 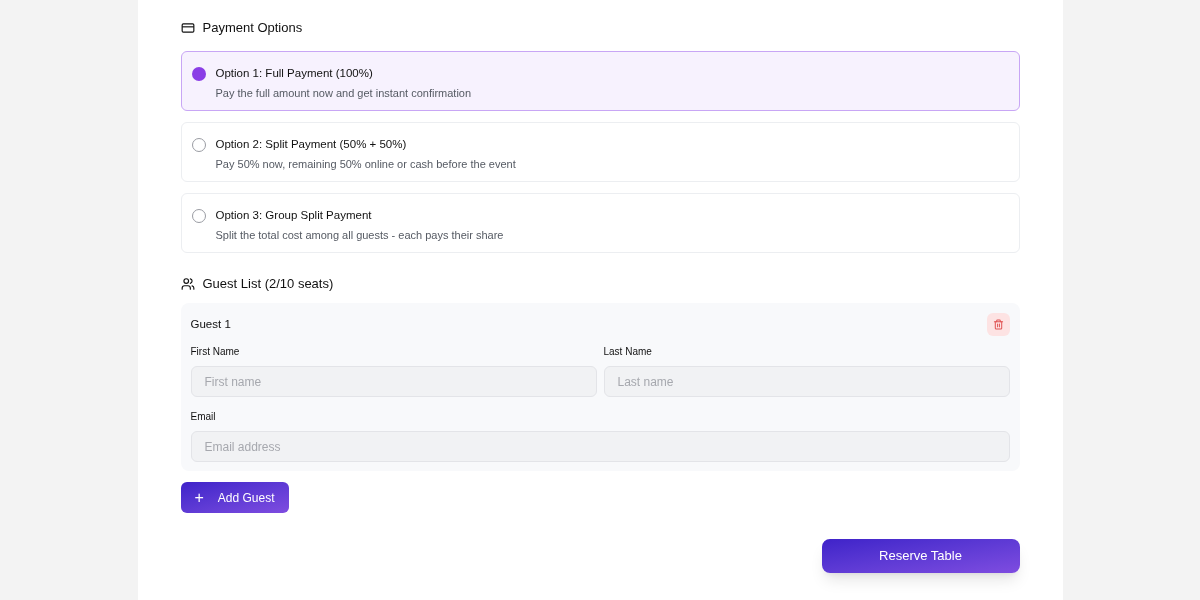 I want to click on input-field: Email address, so click(x=600, y=446).